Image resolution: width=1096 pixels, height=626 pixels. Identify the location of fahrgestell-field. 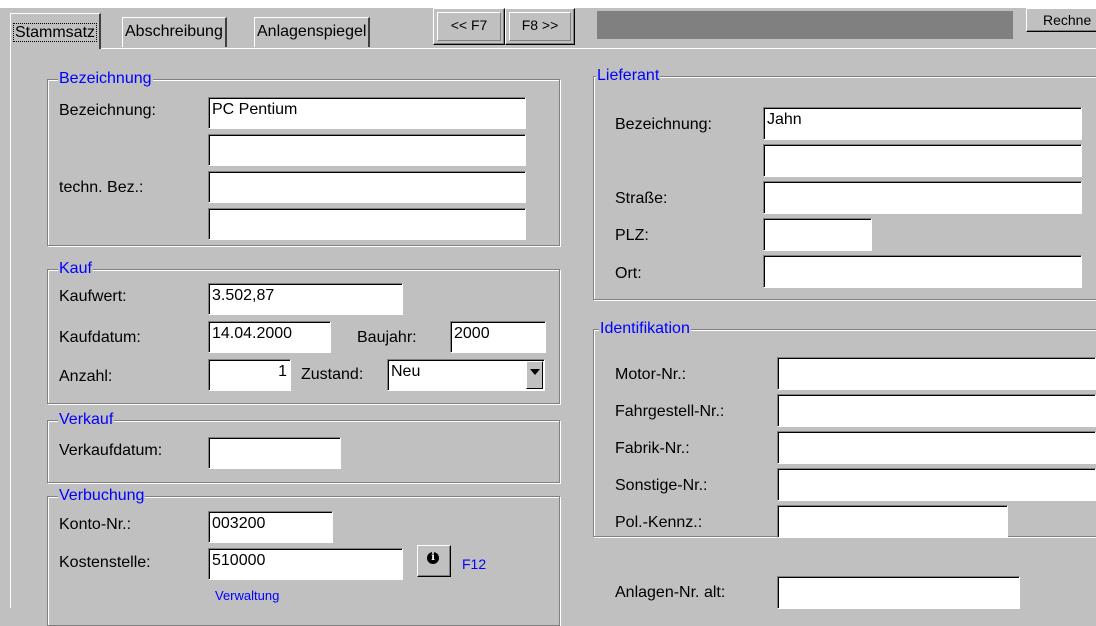
(936, 410).